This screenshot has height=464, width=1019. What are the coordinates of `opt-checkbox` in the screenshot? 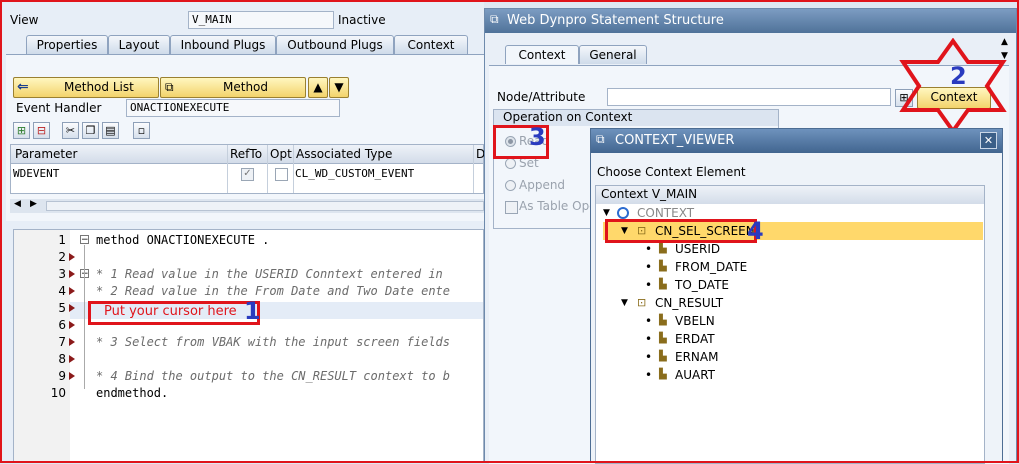 It's located at (281, 174).